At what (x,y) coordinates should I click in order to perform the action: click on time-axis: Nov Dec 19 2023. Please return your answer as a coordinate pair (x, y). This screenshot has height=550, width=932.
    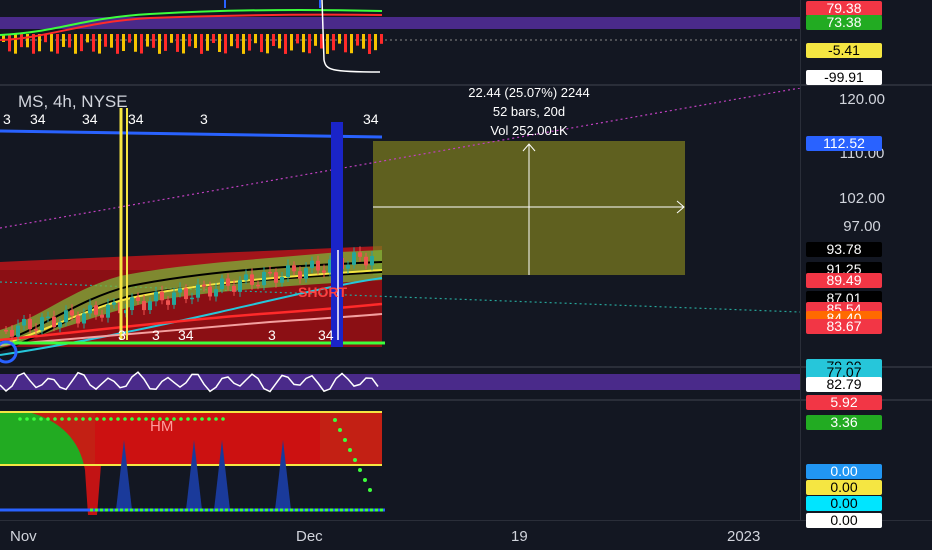
    Looking at the image, I should click on (385, 536).